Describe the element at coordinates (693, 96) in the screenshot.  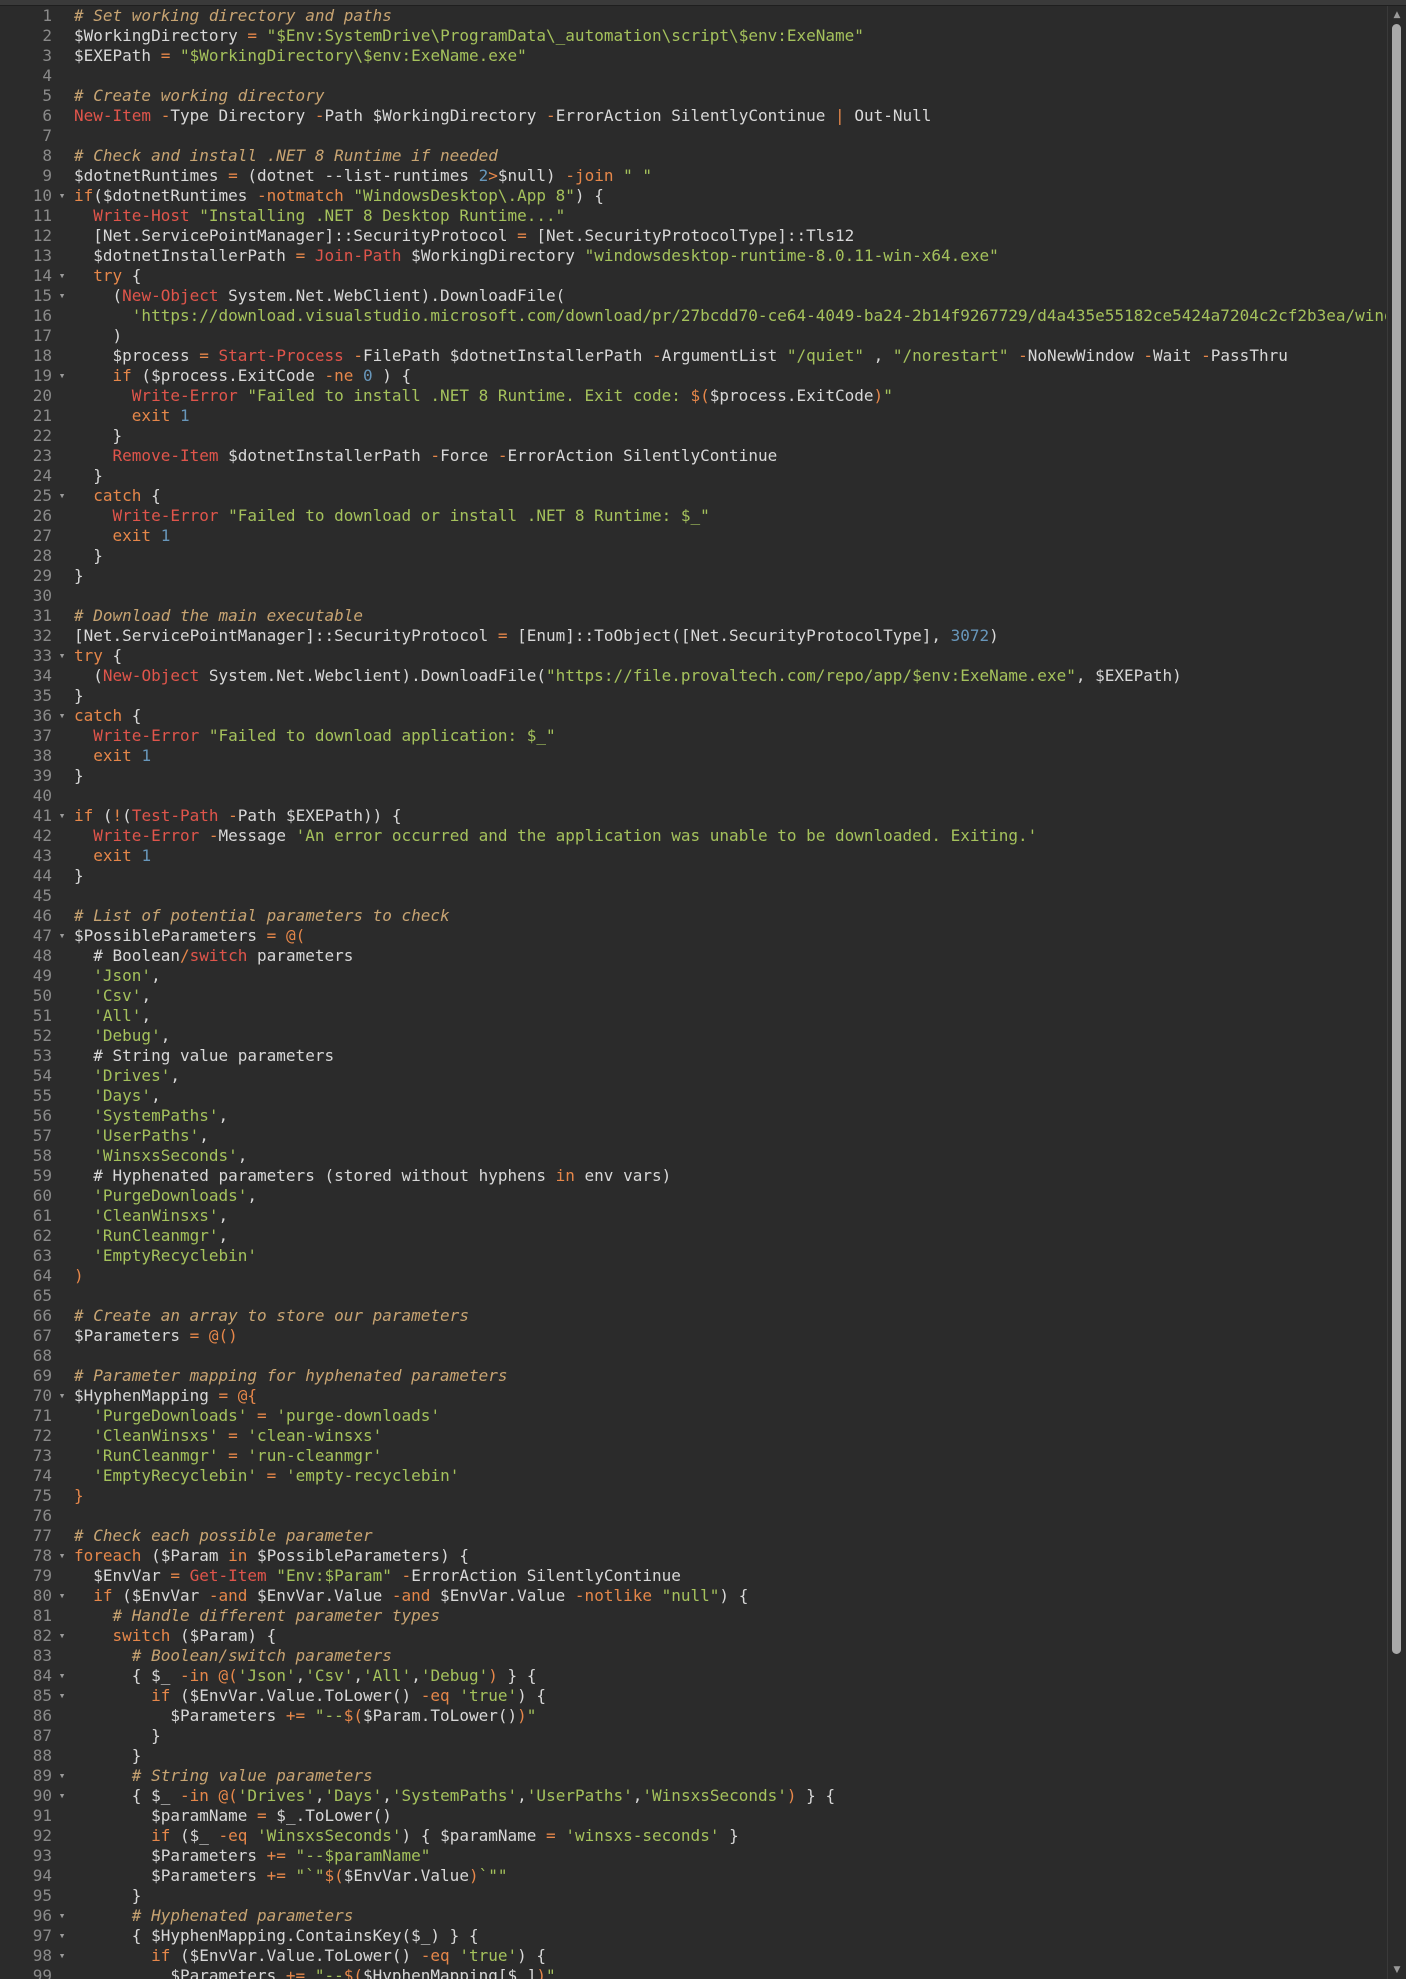
I see `code-line: 5 # Create working directory` at that location.